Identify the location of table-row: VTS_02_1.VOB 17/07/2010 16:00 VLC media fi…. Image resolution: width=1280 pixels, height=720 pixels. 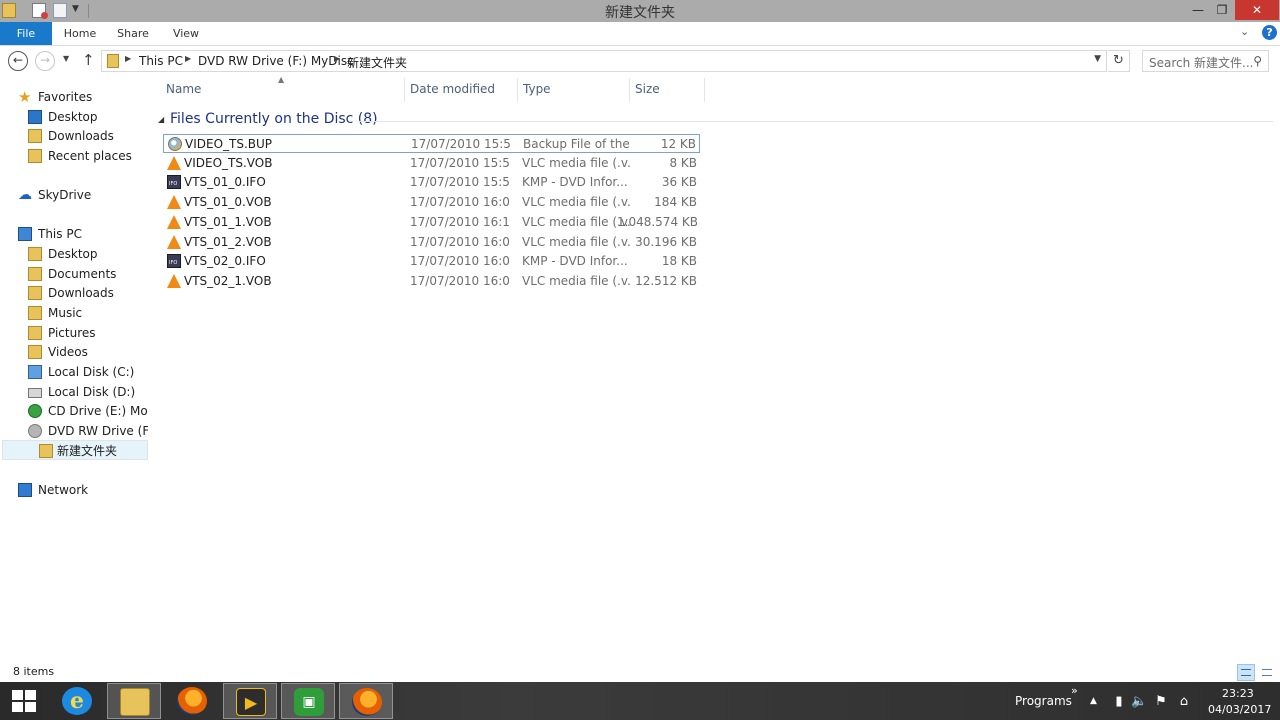
(431, 281).